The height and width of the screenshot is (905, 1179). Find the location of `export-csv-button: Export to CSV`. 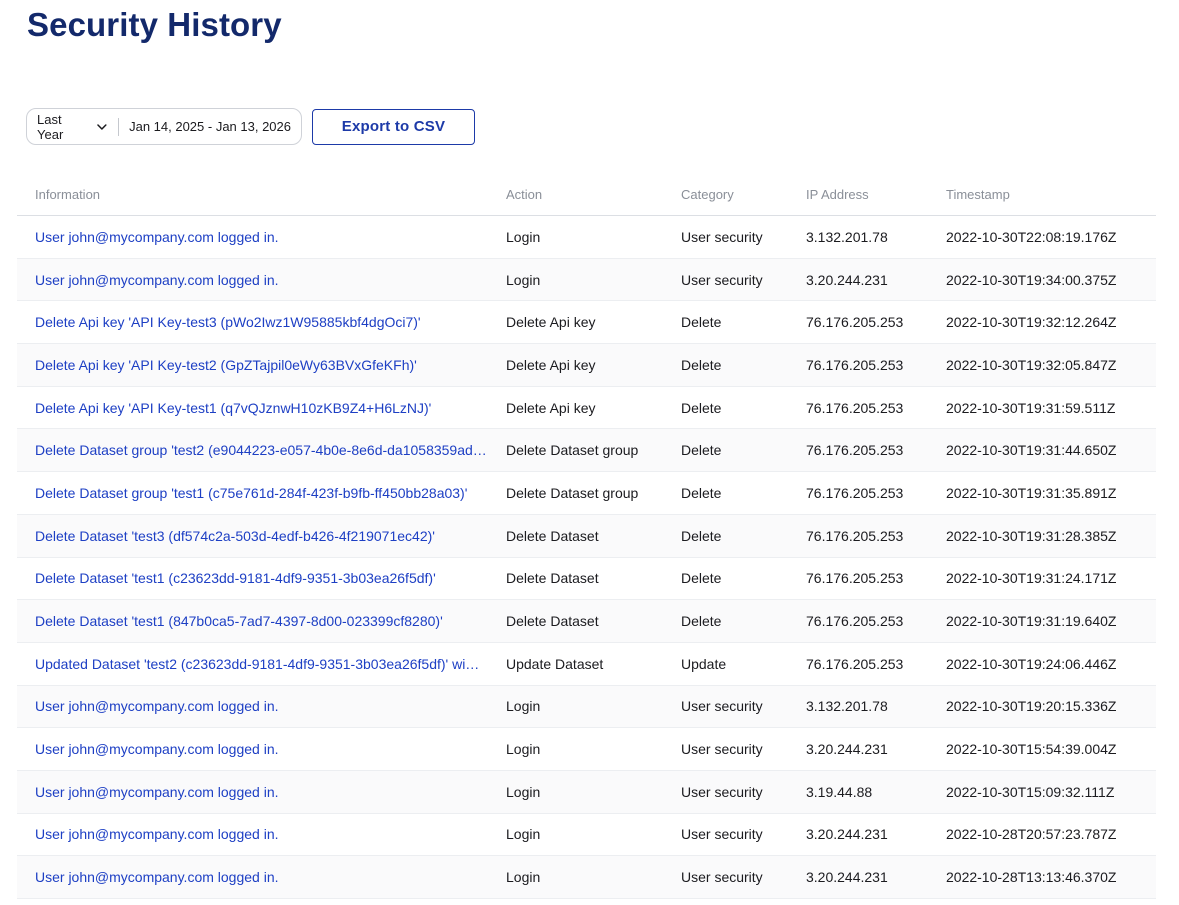

export-csv-button: Export to CSV is located at coordinates (393, 126).